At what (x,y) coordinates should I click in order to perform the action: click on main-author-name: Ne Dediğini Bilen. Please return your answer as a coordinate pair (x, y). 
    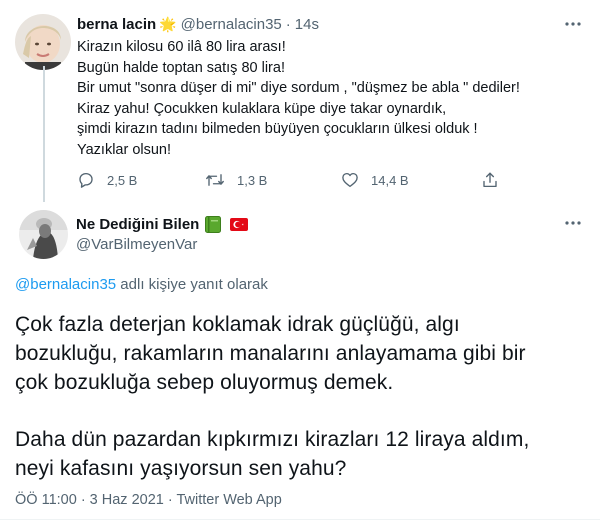
    Looking at the image, I should click on (137, 224).